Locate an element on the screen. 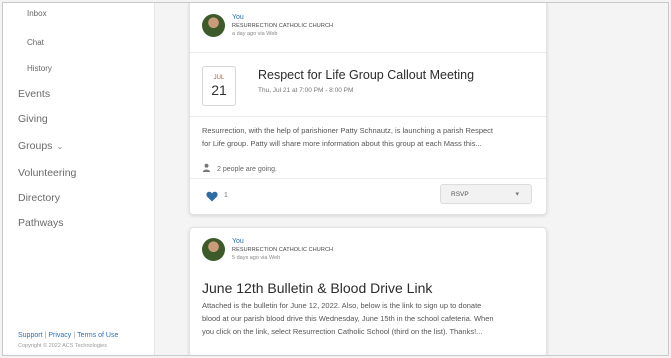 The image size is (671, 358). sidebar-item-pathways: Pathways is located at coordinates (41, 223).